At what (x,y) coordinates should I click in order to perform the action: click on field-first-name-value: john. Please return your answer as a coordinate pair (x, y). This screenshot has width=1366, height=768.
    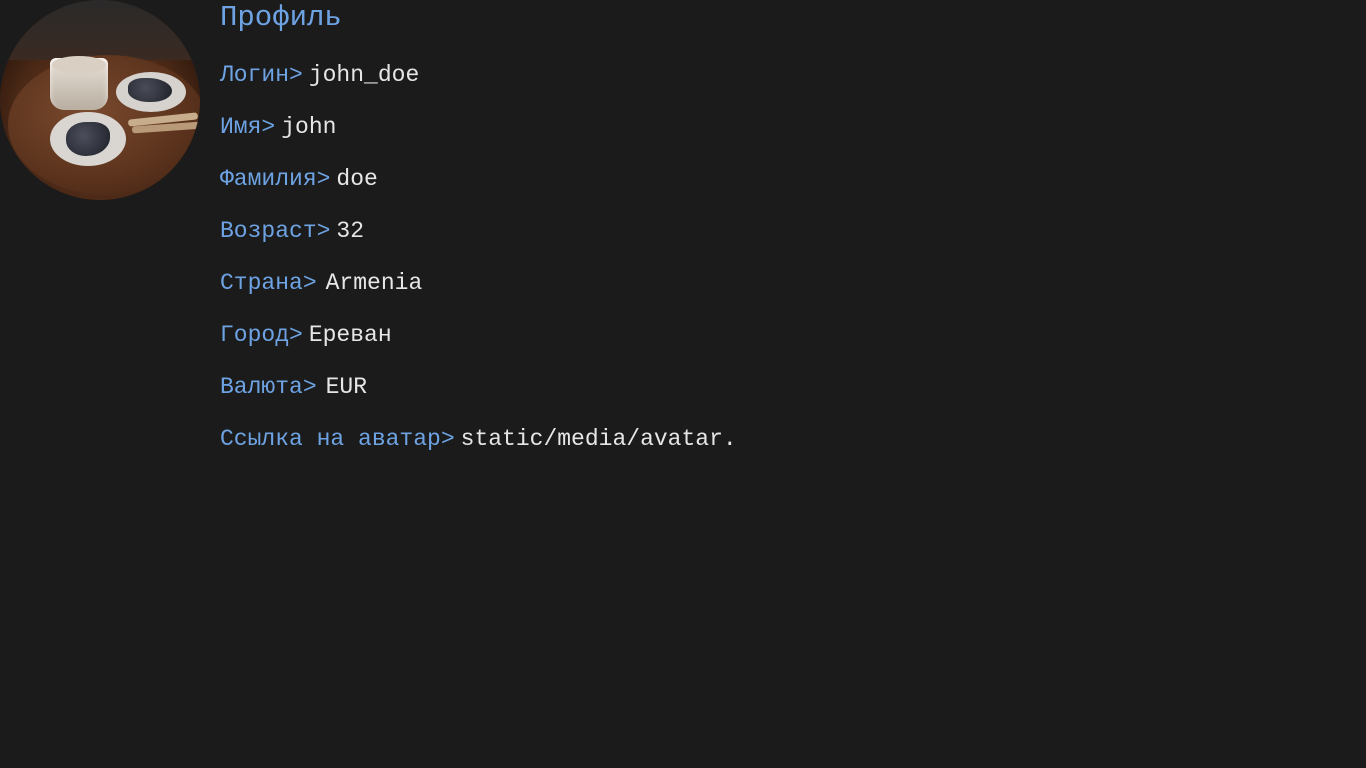
    Looking at the image, I should click on (309, 127).